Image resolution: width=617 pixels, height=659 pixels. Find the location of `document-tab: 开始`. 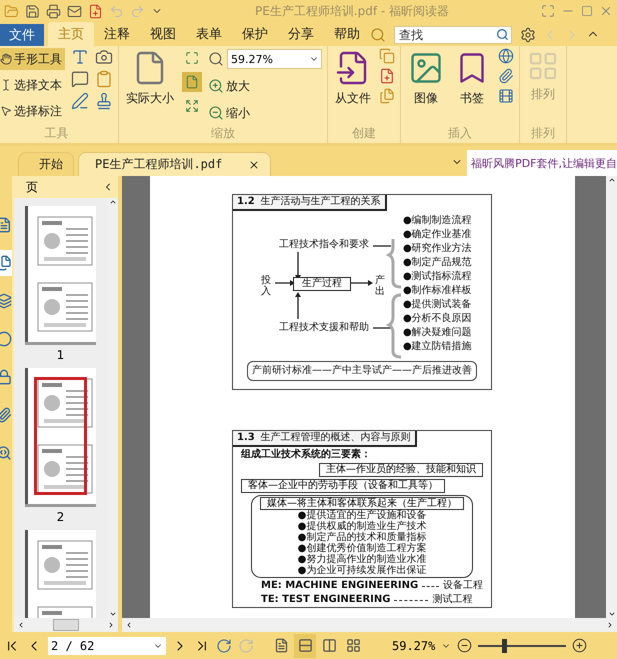

document-tab: 开始 is located at coordinates (46, 164).